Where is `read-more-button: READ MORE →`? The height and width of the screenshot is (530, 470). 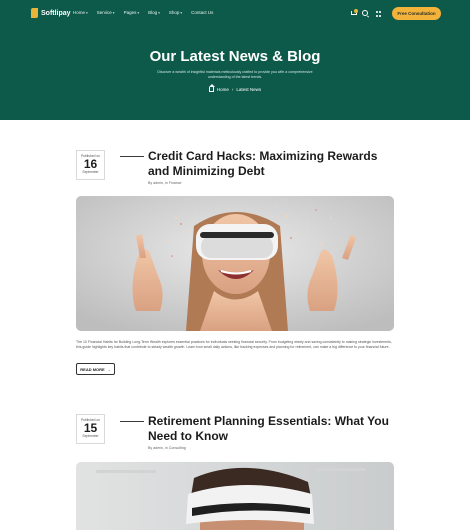
read-more-button: READ MORE → is located at coordinates (95, 369).